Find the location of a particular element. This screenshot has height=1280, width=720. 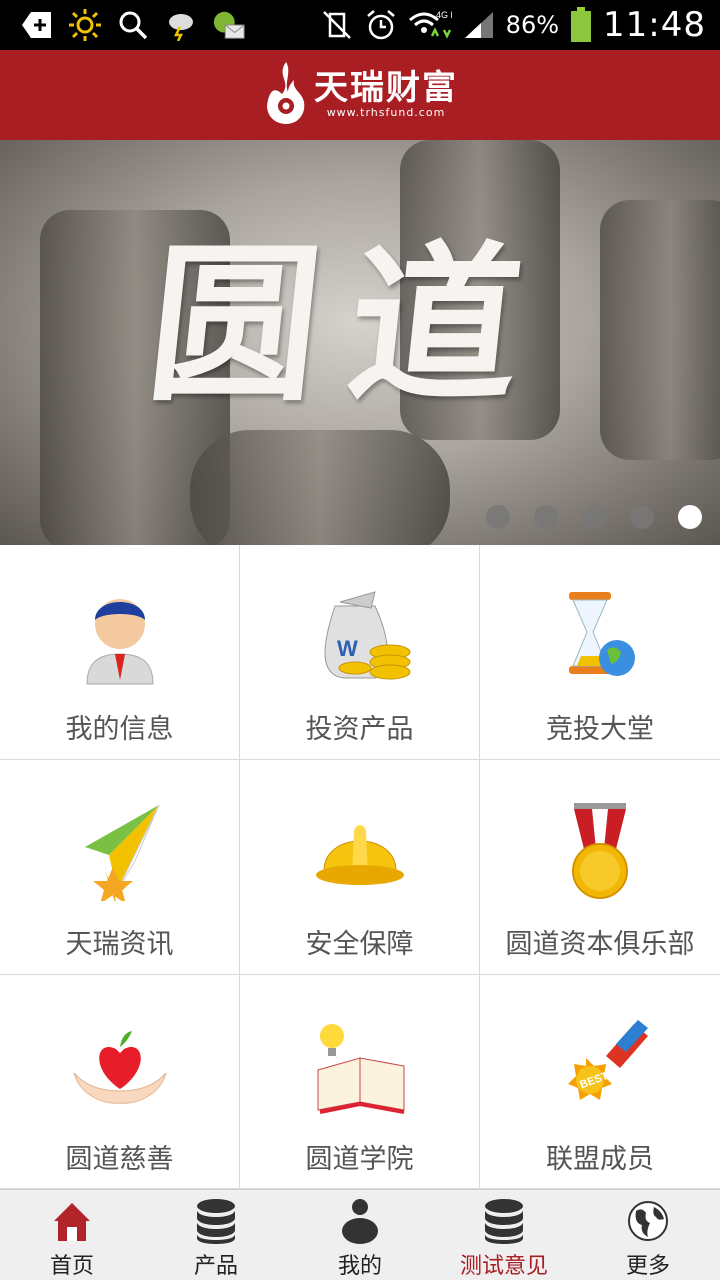

app-header: 天瑞财富 www.trhsfund.com is located at coordinates (360, 95).